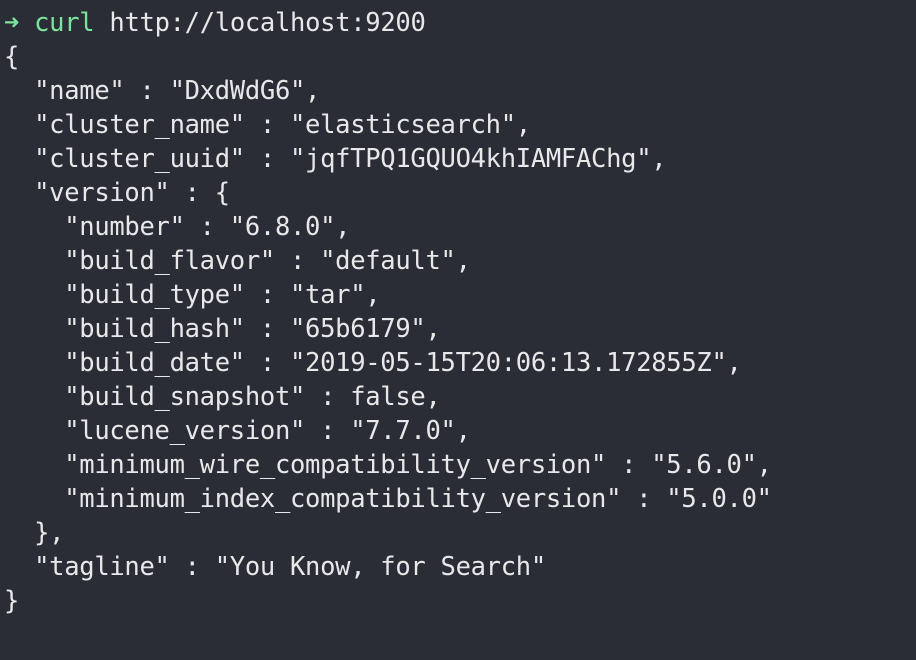  I want to click on output-line: "minimum_wire_compatibility_version", so click(388, 465).